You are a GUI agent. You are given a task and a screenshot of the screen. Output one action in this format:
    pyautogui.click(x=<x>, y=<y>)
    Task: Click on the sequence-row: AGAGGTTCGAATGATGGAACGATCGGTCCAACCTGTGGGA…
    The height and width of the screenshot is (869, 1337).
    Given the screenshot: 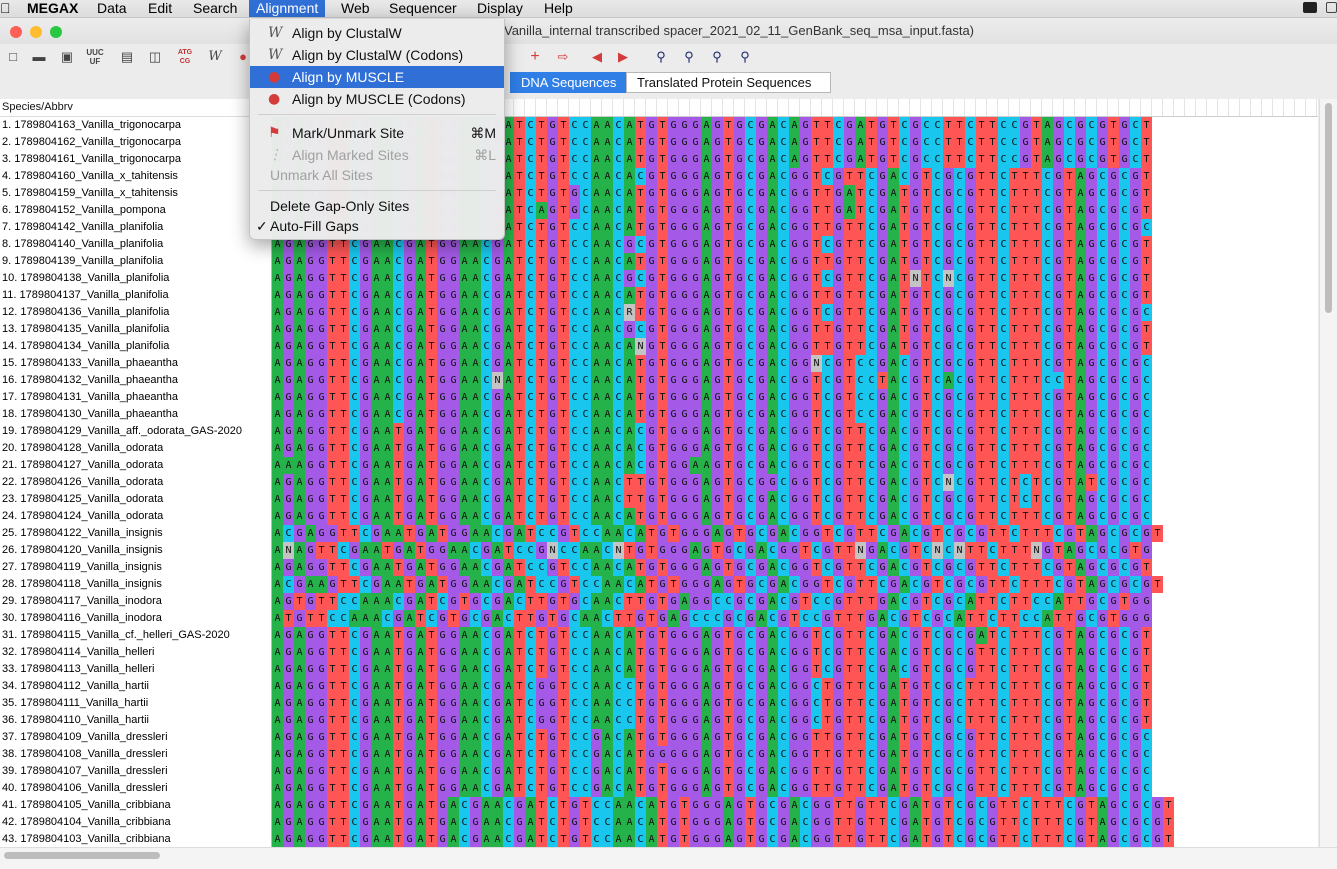 What is the action you would take?
    pyautogui.click(x=795, y=686)
    